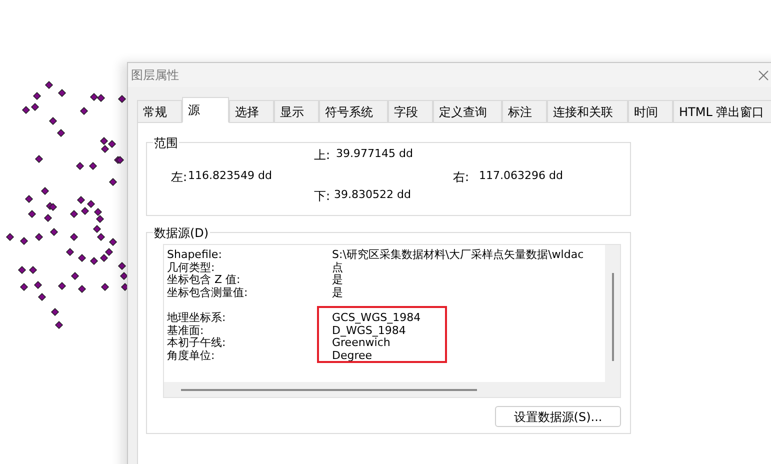 Image resolution: width=771 pixels, height=464 pixels. What do you see at coordinates (322, 155) in the screenshot?
I see `top-label: 上:` at bounding box center [322, 155].